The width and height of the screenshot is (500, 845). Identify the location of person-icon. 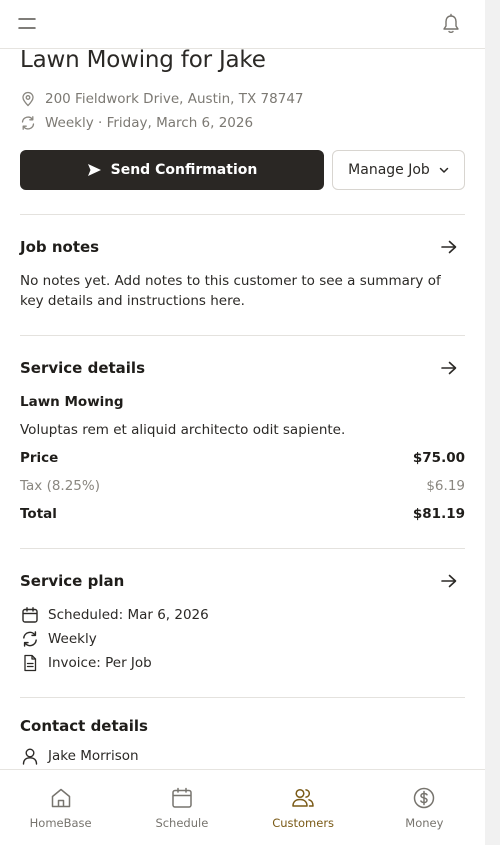
(30, 756).